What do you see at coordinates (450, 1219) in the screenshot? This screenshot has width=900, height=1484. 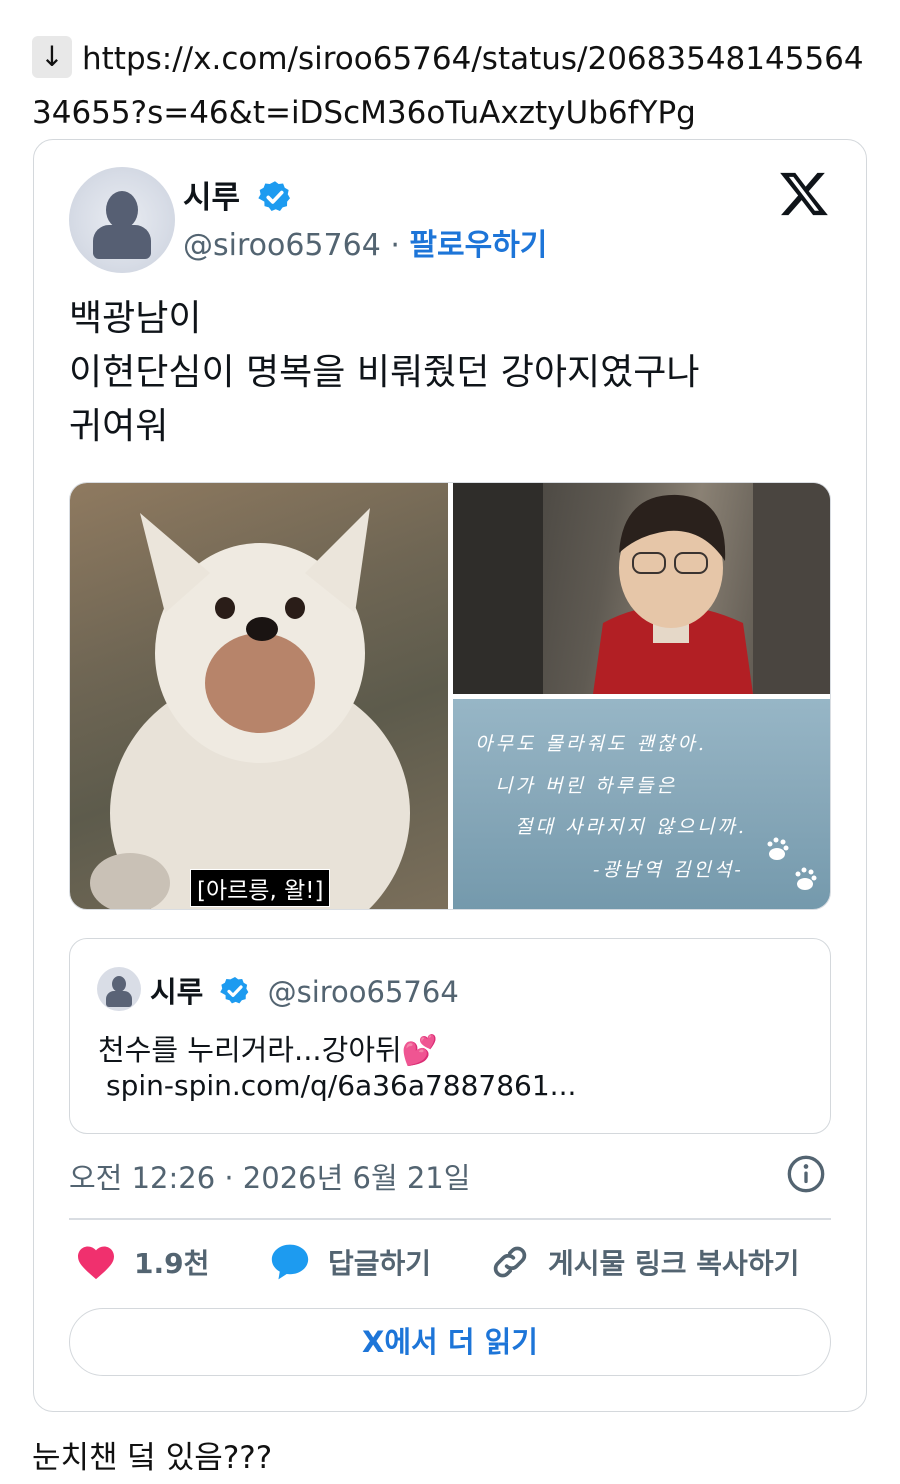 I see `divider` at bounding box center [450, 1219].